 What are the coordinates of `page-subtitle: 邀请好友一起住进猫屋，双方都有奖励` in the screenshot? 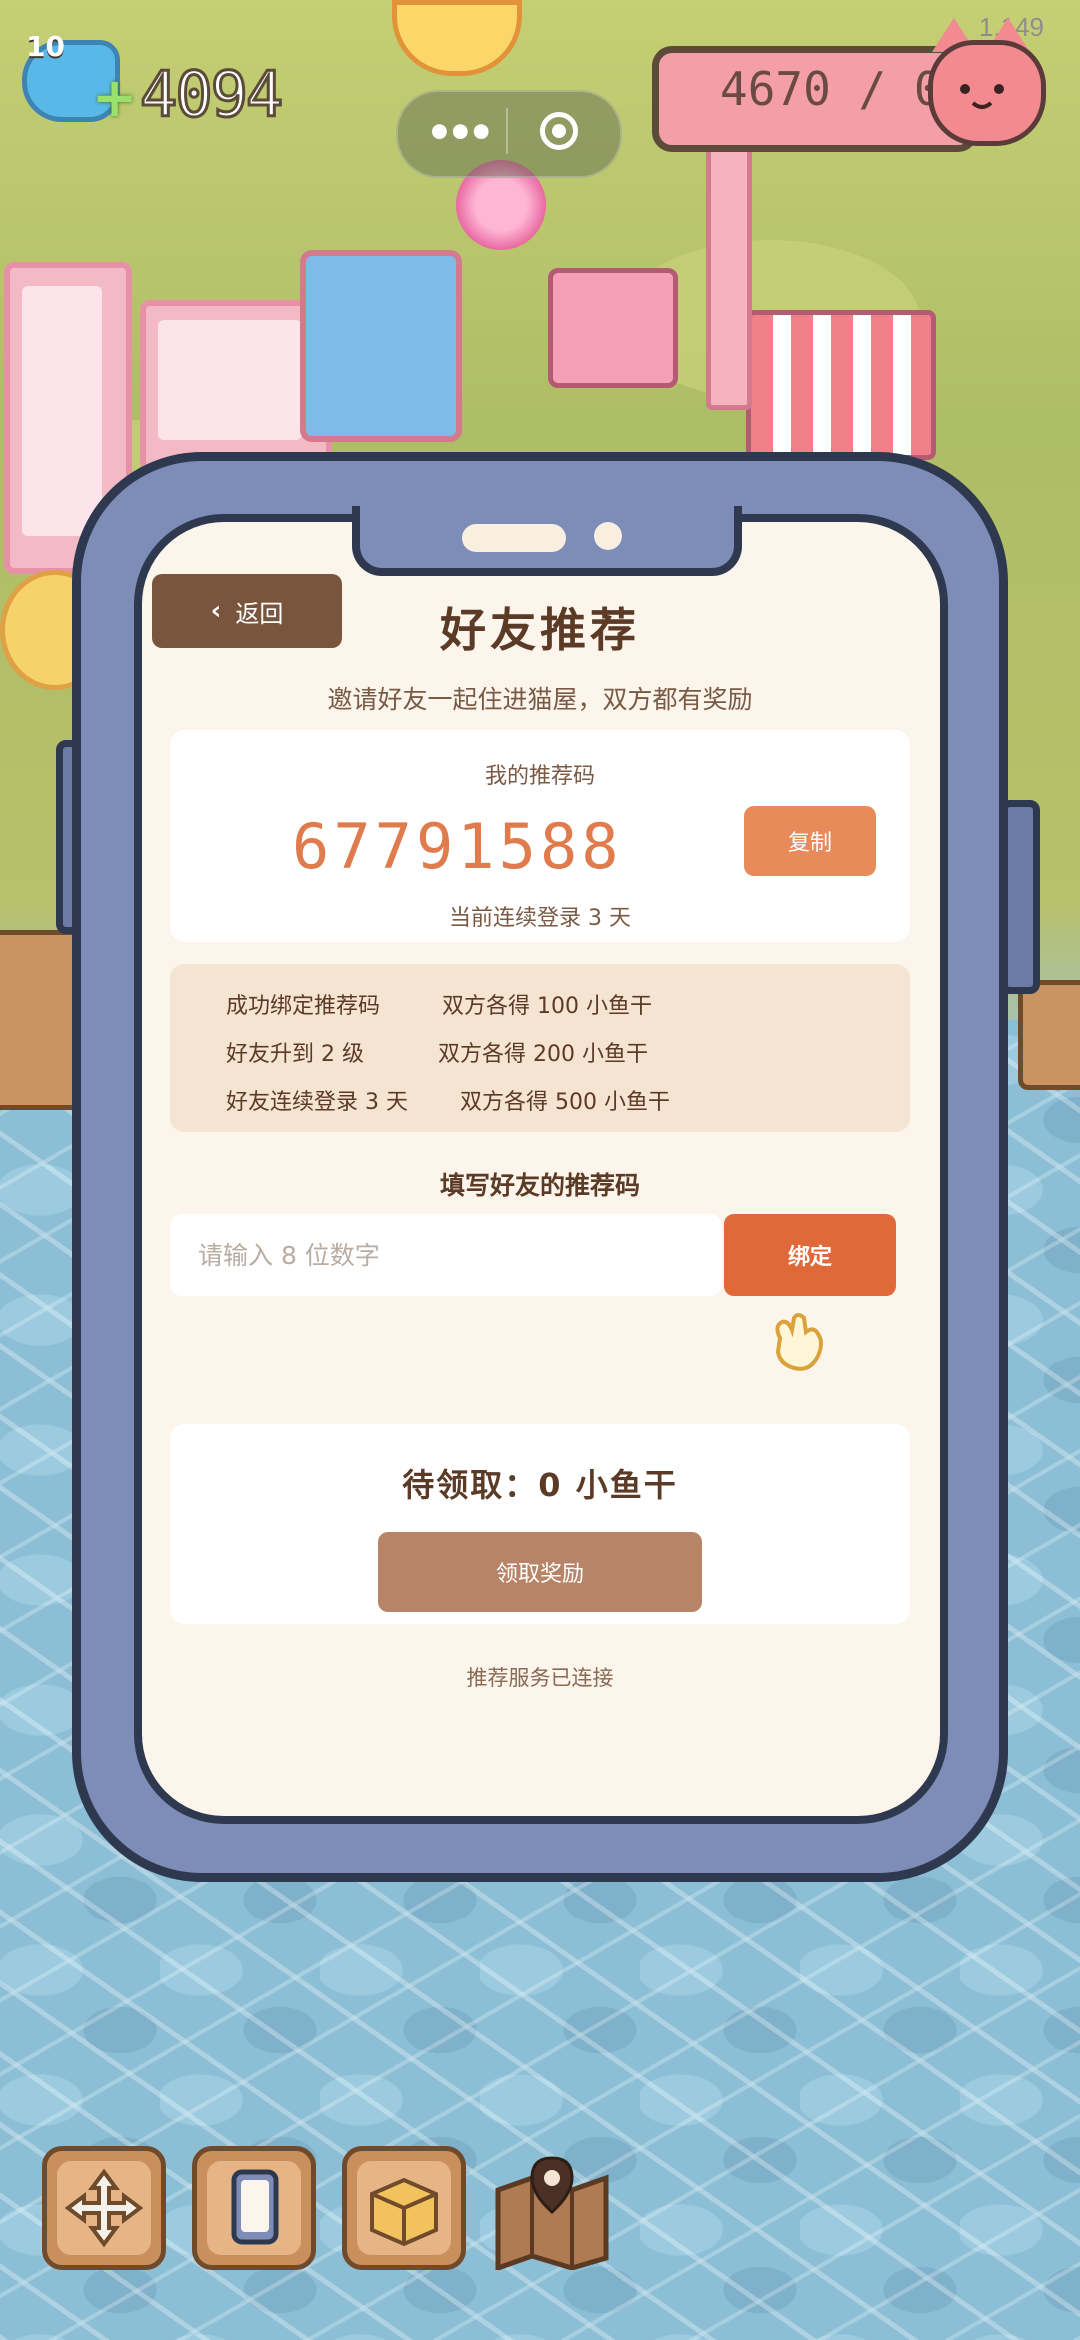 It's located at (540, 699).